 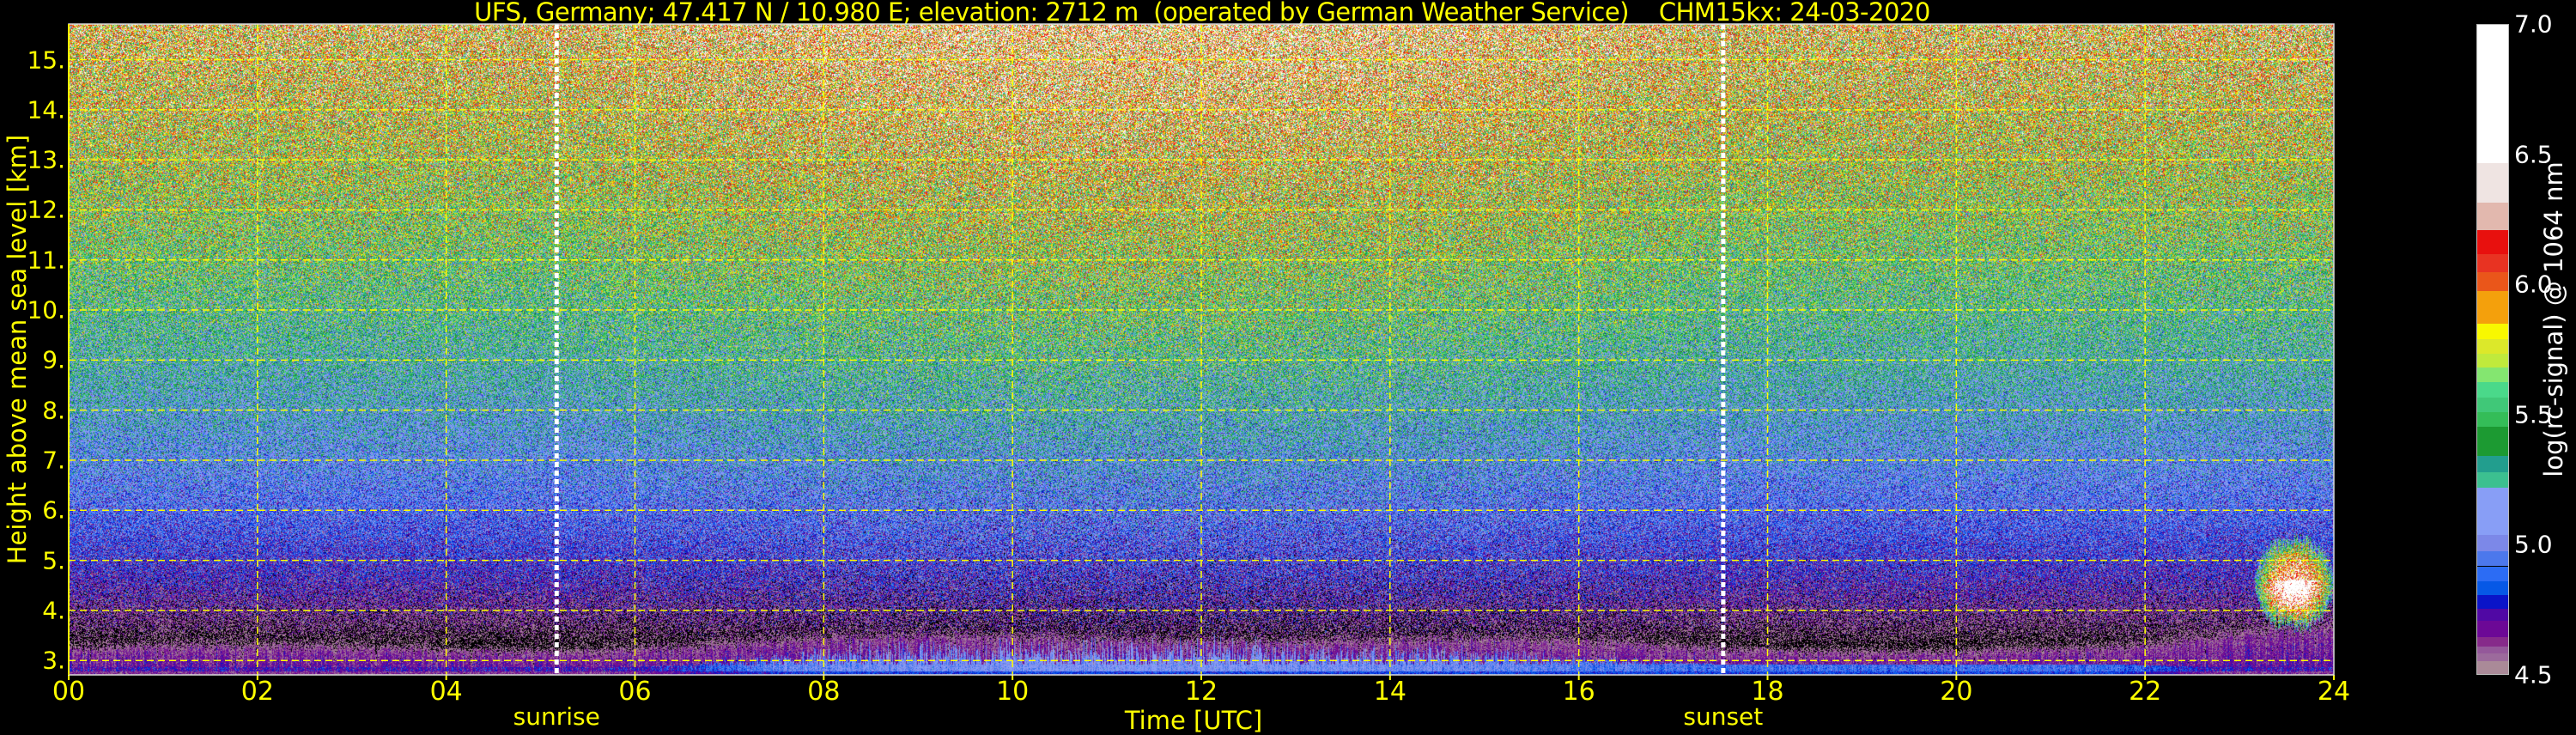 What do you see at coordinates (17, 350) in the screenshot?
I see `y-axis-label: Height above mean sea level [km]` at bounding box center [17, 350].